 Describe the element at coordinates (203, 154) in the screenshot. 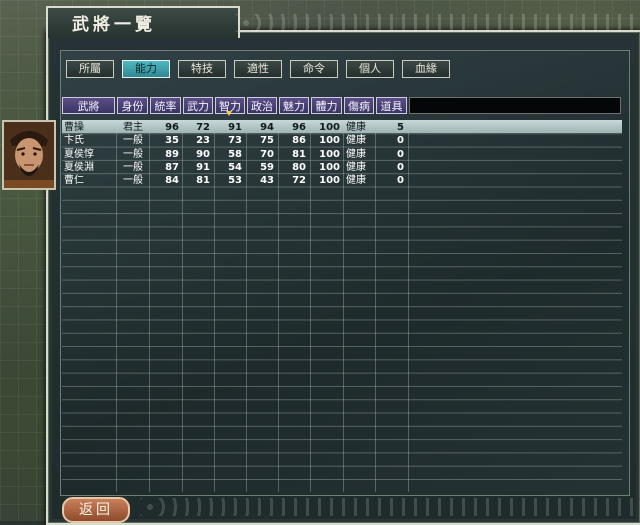

I see `cell-war: 90` at that location.